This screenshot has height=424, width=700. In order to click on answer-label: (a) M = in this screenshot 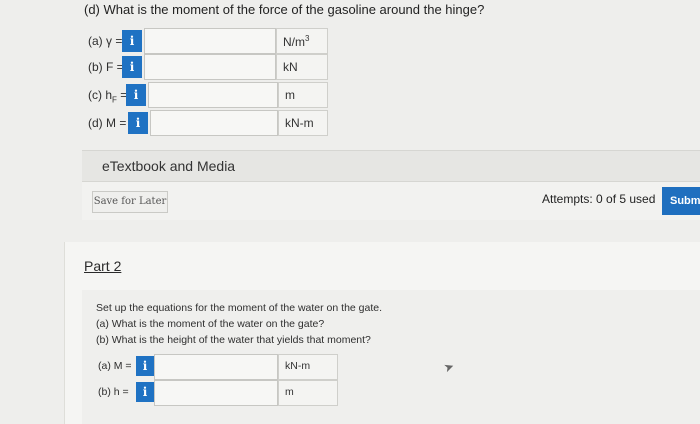, I will do `click(115, 366)`.